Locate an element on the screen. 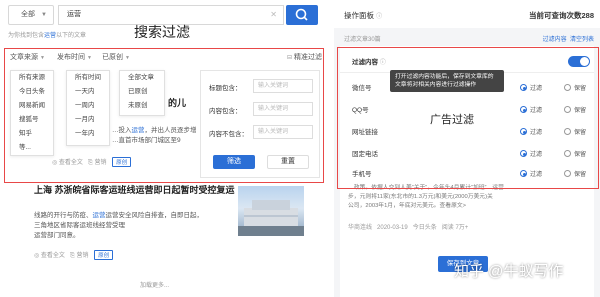 The width and height of the screenshot is (600, 297). help-icon: ⓘ is located at coordinates (379, 17).